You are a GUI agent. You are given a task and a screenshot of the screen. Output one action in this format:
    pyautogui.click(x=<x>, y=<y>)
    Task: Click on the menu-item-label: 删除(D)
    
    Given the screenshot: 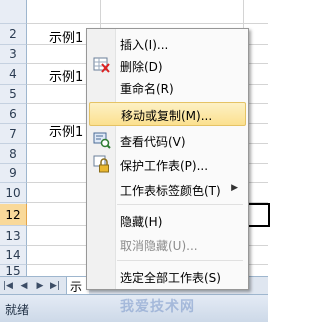 What is the action you would take?
    pyautogui.click(x=141, y=67)
    